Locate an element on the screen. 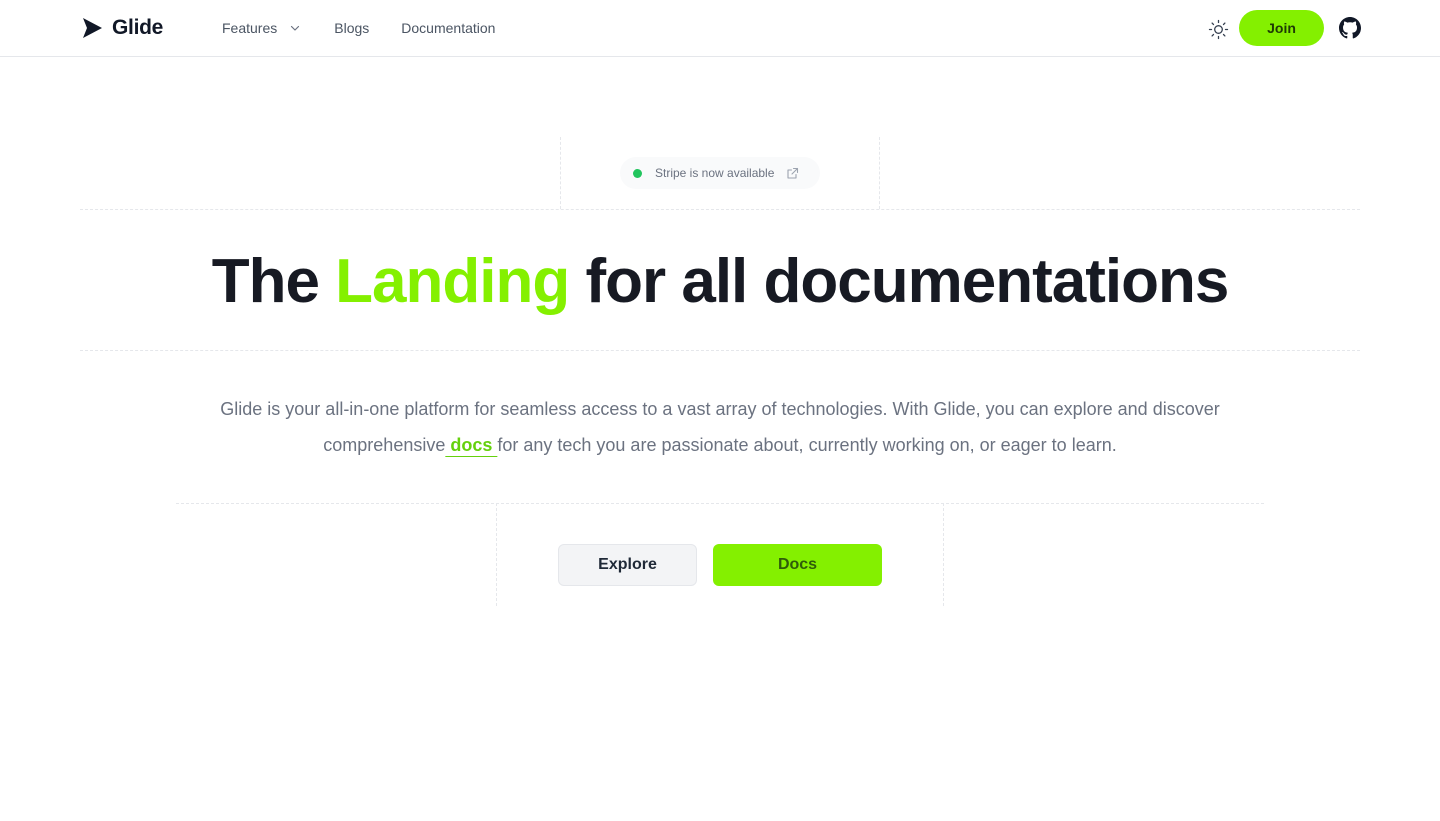  nav-features: Features is located at coordinates (261, 28).